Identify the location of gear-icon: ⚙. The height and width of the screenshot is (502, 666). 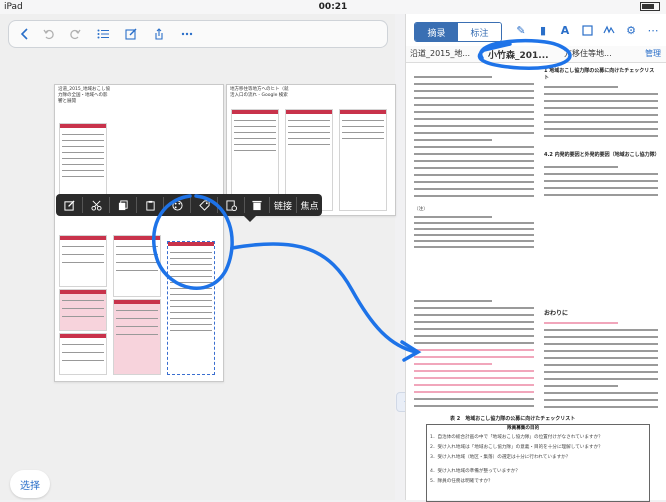
(631, 30).